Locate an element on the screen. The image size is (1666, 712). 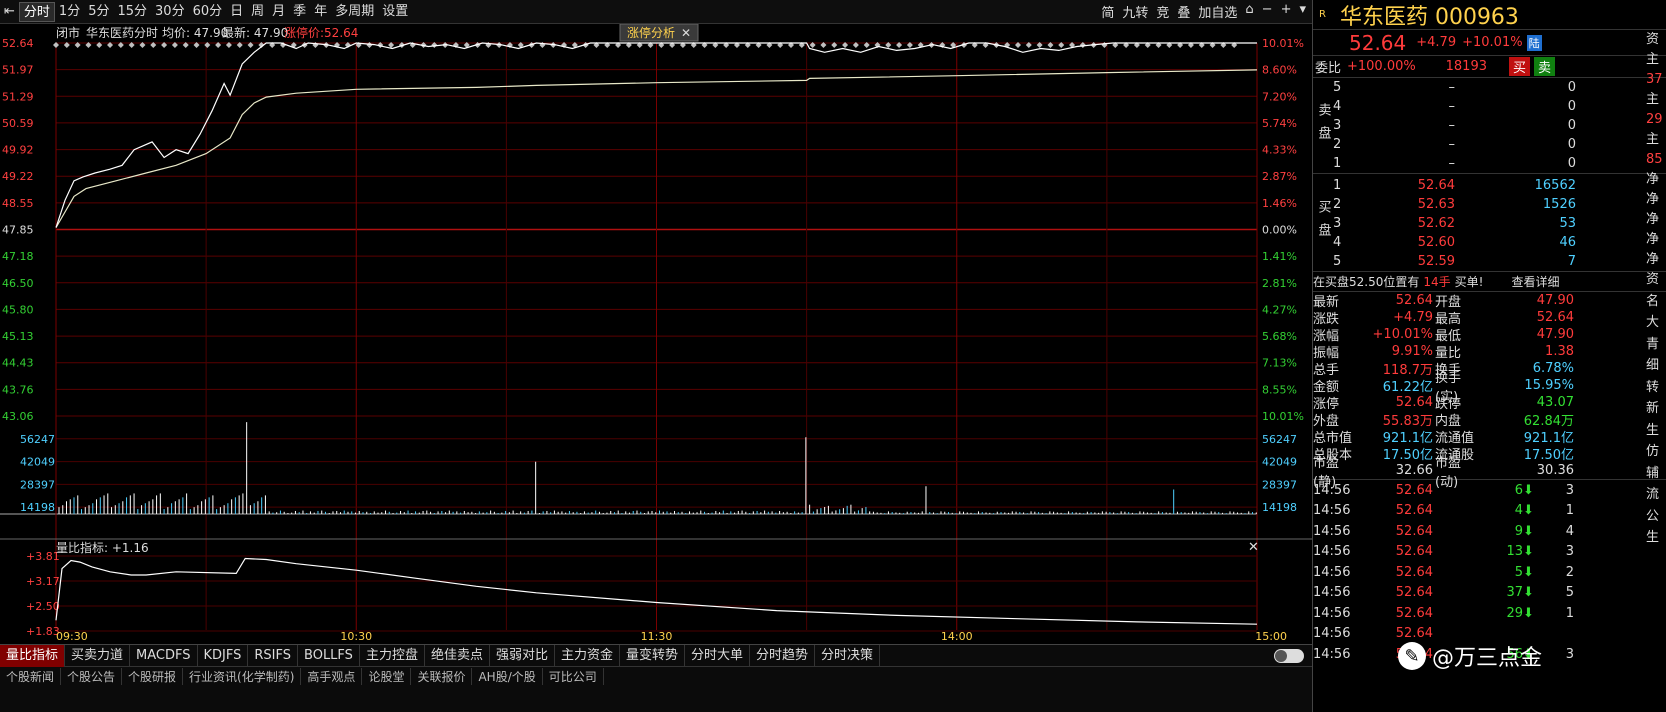
period-button-1: 1分 is located at coordinates (69, 12).